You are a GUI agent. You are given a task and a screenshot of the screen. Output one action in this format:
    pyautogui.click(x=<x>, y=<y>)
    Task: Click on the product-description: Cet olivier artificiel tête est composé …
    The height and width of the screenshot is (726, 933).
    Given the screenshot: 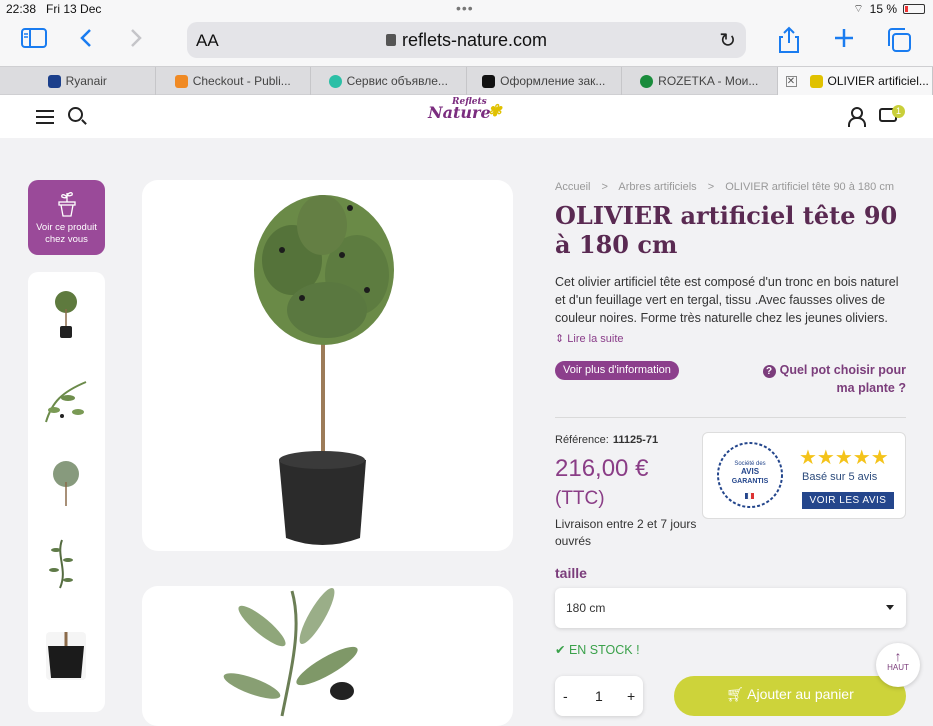 What is the action you would take?
    pyautogui.click(x=732, y=300)
    